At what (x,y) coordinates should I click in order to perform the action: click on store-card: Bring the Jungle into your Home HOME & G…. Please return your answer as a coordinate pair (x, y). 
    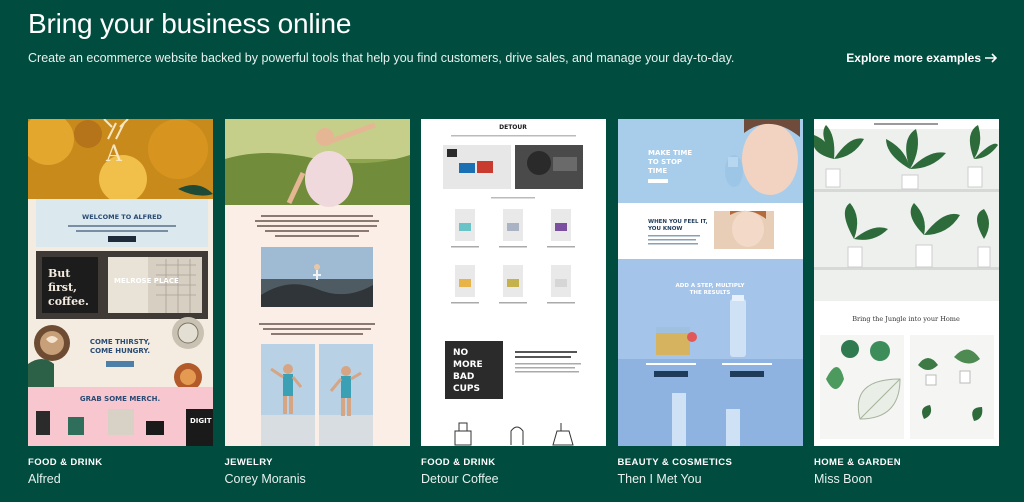
    Looking at the image, I should click on (906, 302).